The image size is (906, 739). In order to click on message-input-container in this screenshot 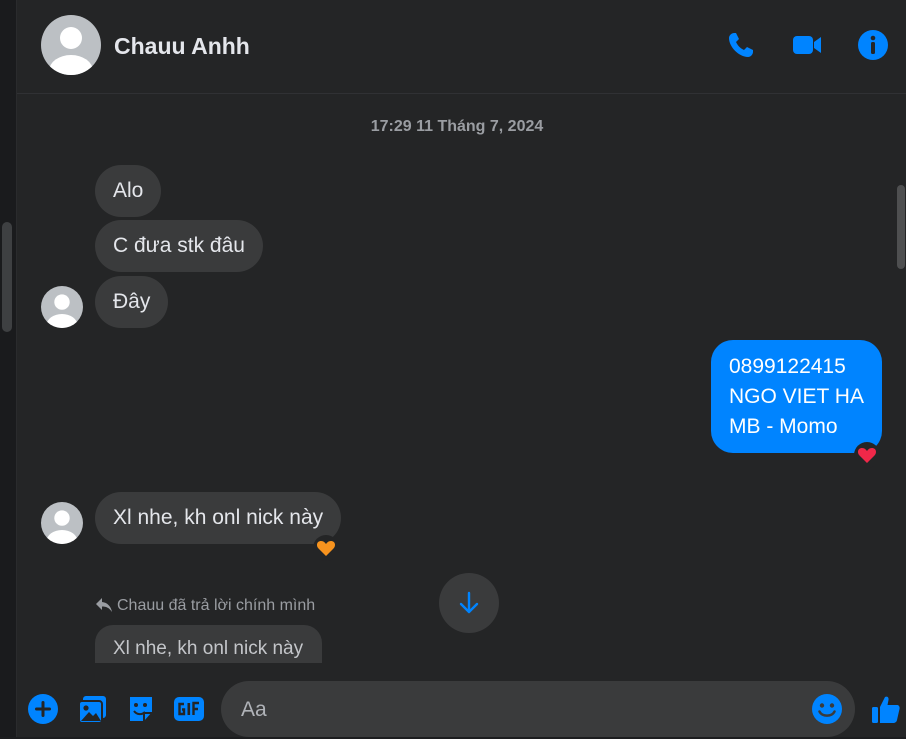, I will do `click(538, 710)`.